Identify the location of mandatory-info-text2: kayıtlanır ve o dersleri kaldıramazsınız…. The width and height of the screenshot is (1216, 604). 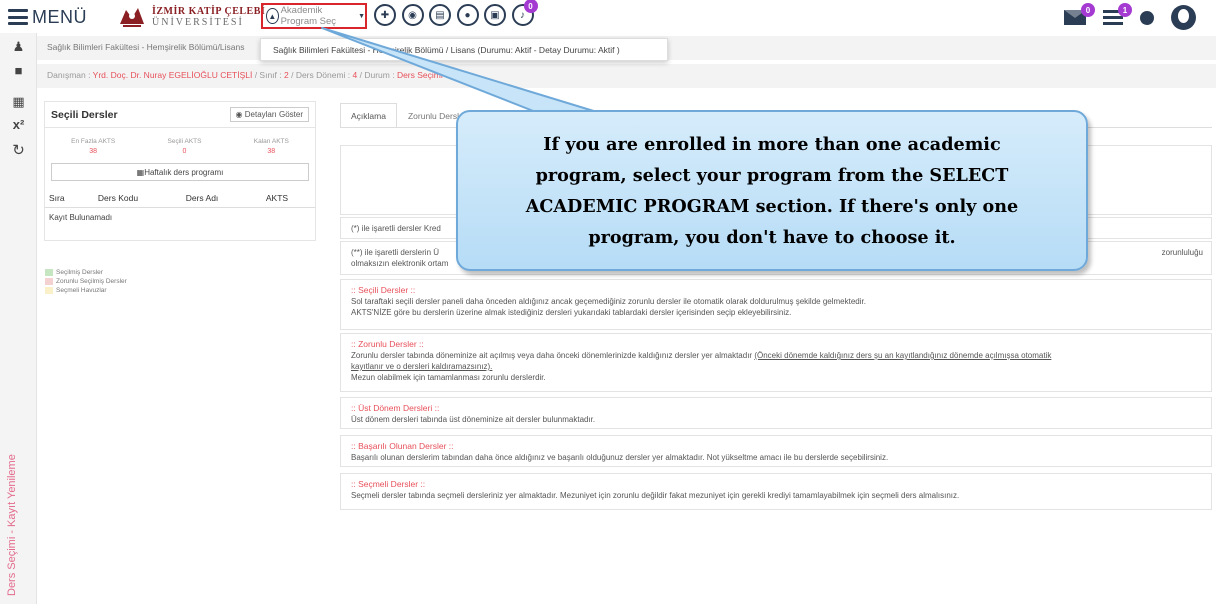
(422, 366).